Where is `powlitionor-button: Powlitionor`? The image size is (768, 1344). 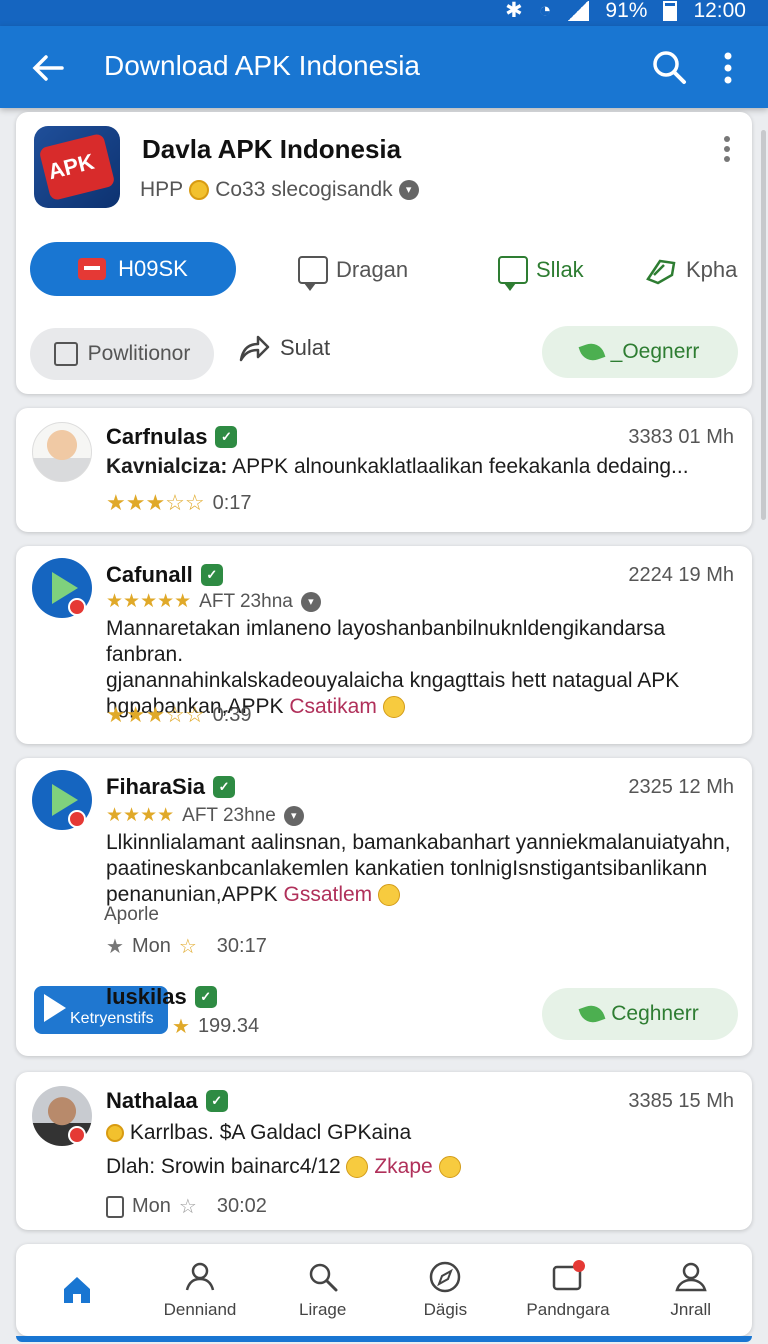 powlitionor-button: Powlitionor is located at coordinates (122, 354).